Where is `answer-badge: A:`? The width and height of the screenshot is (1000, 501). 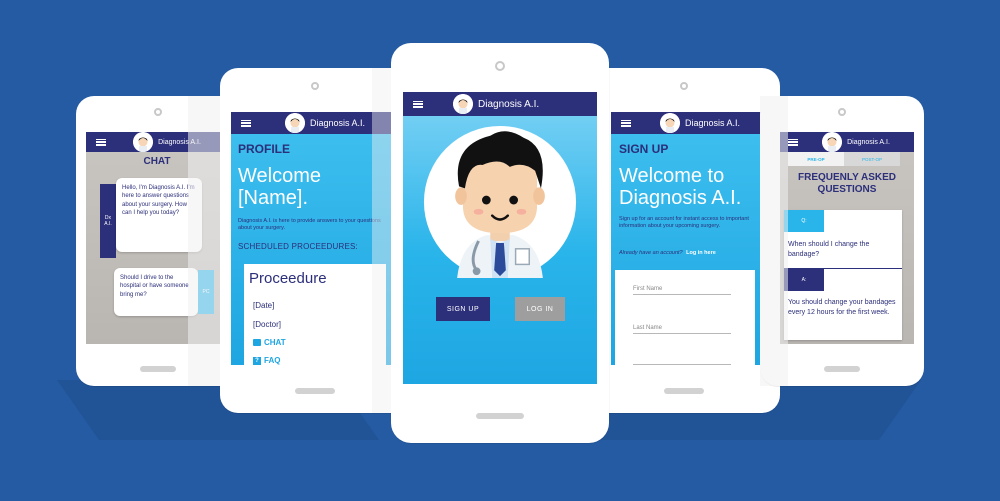
answer-badge: A: is located at coordinates (804, 280).